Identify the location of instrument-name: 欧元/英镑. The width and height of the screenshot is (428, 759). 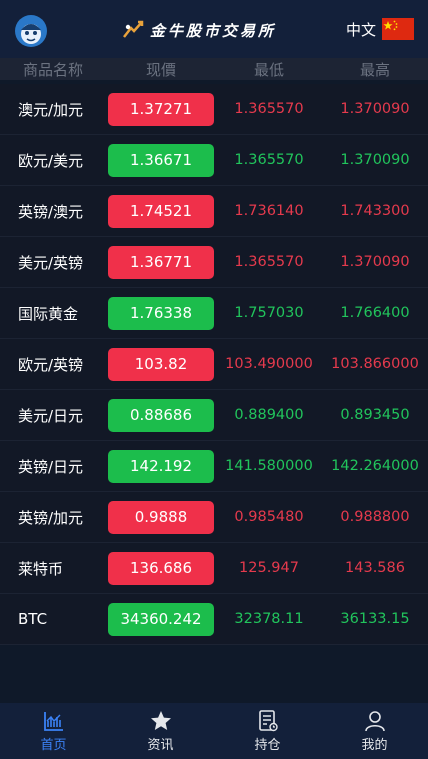
(51, 364).